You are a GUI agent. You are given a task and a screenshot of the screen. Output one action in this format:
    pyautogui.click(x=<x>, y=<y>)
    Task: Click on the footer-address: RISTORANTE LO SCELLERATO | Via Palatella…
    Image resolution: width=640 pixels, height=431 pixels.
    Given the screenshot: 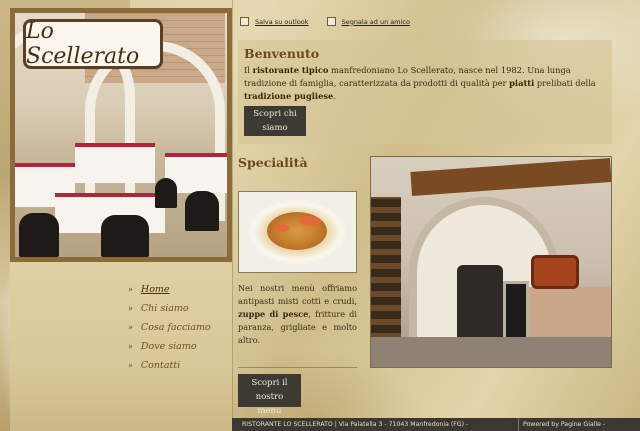 What is the action you would take?
    pyautogui.click(x=355, y=424)
    